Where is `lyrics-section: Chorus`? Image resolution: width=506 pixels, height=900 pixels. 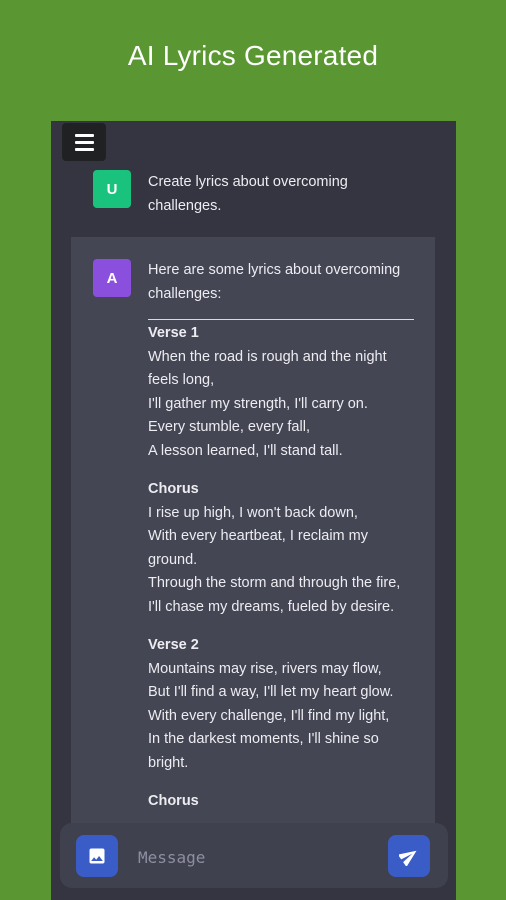
lyrics-section: Chorus is located at coordinates (283, 802).